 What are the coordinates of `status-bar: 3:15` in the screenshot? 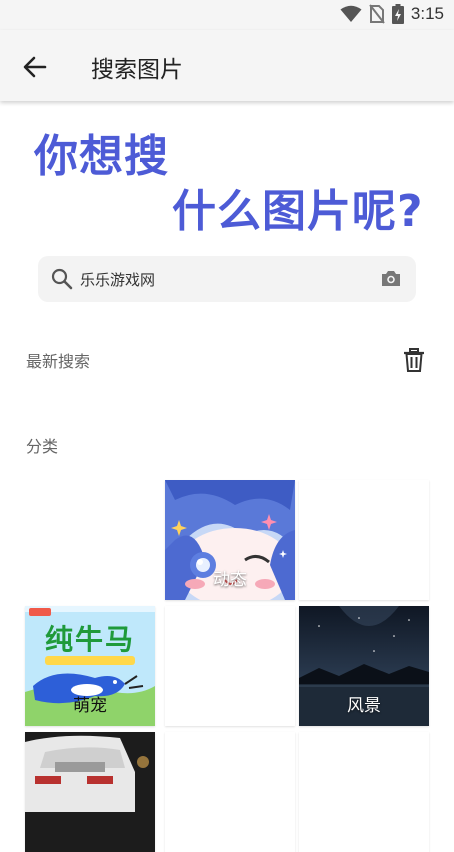 It's located at (227, 15).